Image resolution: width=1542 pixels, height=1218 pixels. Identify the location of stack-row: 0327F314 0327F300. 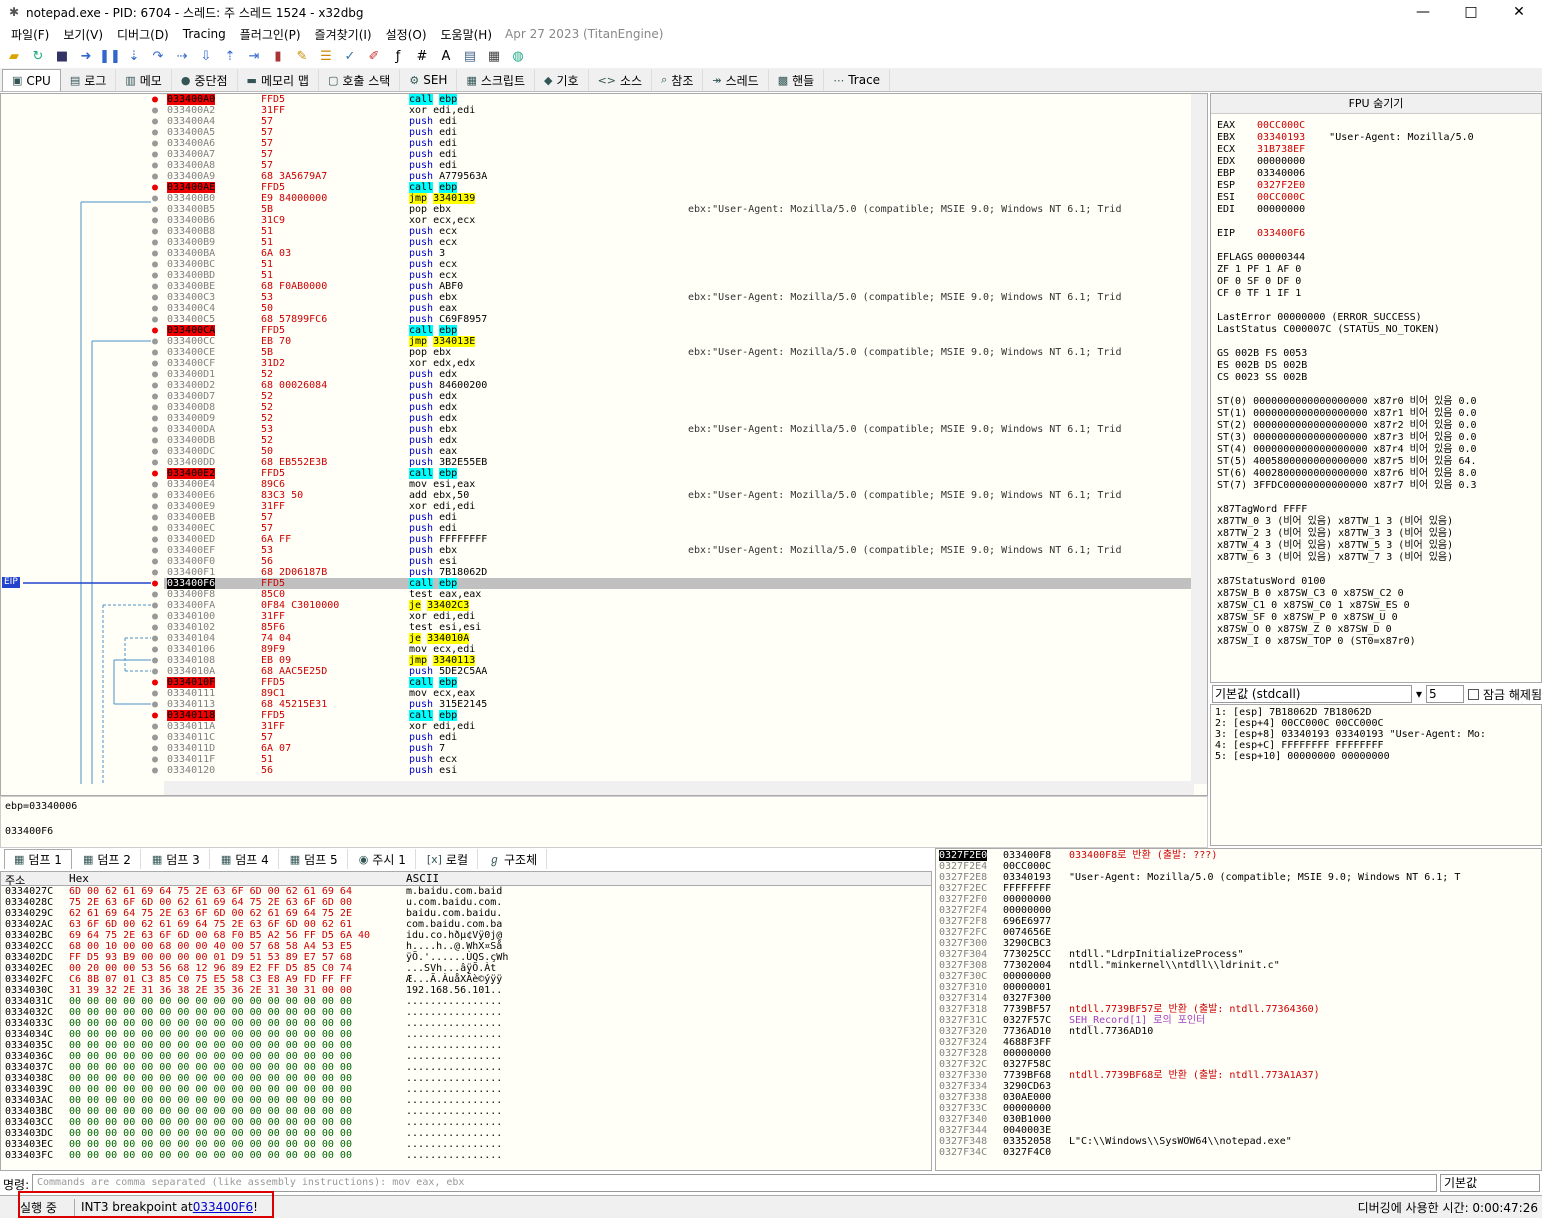
(1238, 998).